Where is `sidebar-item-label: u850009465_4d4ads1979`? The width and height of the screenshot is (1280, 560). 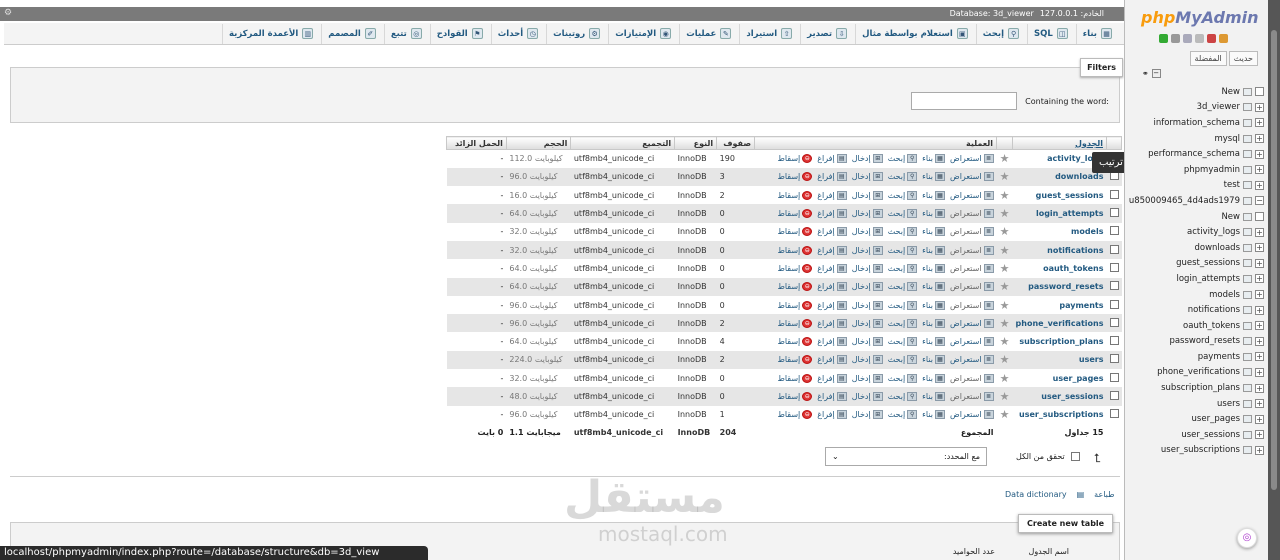
sidebar-item-label: u850009465_4d4ads1979 is located at coordinates (1184, 201).